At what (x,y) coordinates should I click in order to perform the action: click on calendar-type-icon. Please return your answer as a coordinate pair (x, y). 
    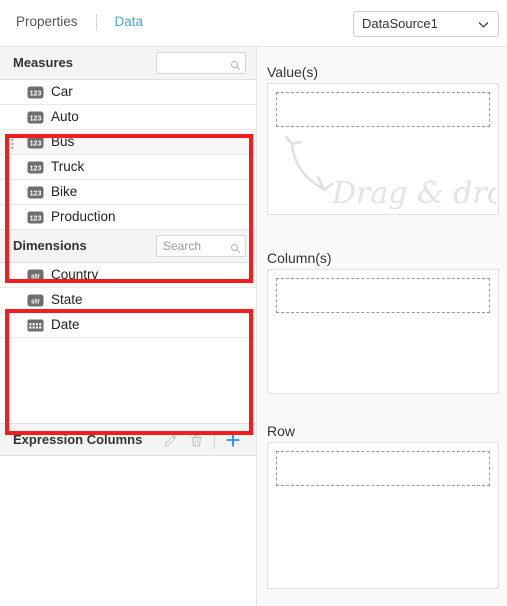
    Looking at the image, I should click on (35, 325).